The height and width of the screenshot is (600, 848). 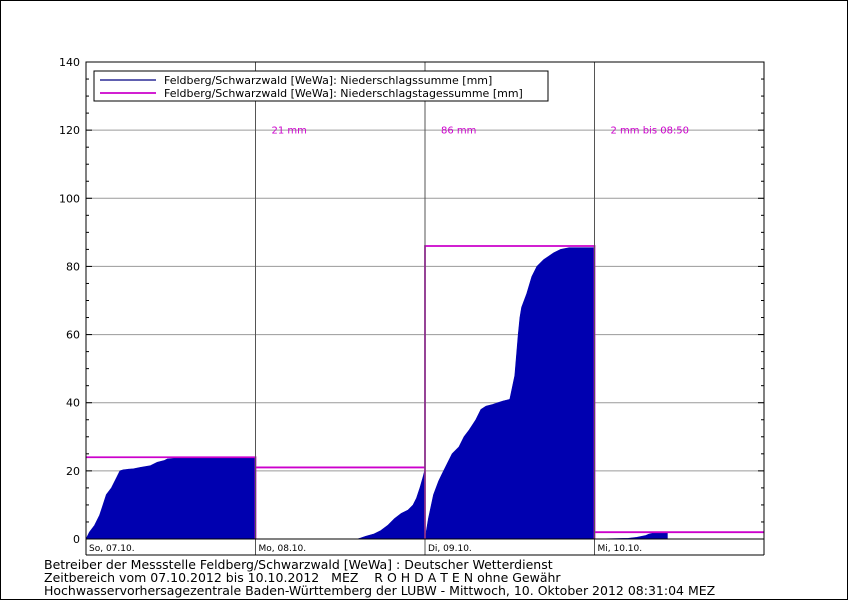 I want to click on day-label: So, 07.10., so click(x=112, y=549).